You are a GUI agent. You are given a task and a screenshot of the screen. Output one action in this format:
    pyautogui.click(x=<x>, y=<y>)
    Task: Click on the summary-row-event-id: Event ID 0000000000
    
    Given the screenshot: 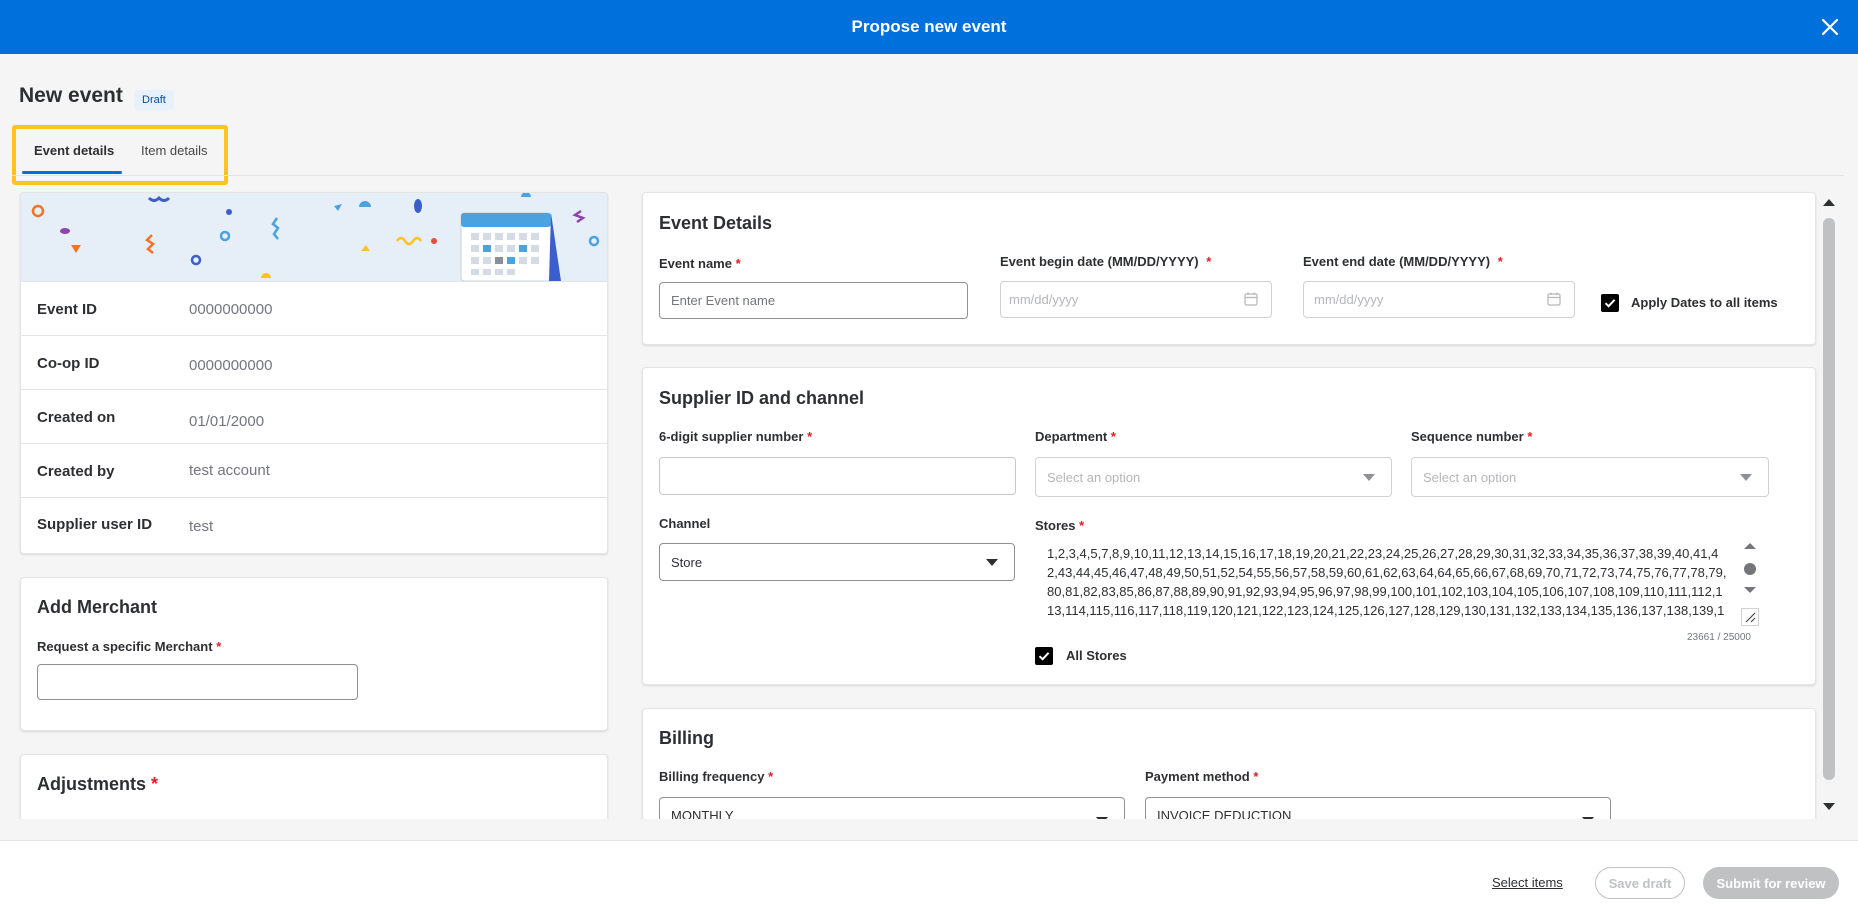 What is the action you would take?
    pyautogui.click(x=314, y=308)
    